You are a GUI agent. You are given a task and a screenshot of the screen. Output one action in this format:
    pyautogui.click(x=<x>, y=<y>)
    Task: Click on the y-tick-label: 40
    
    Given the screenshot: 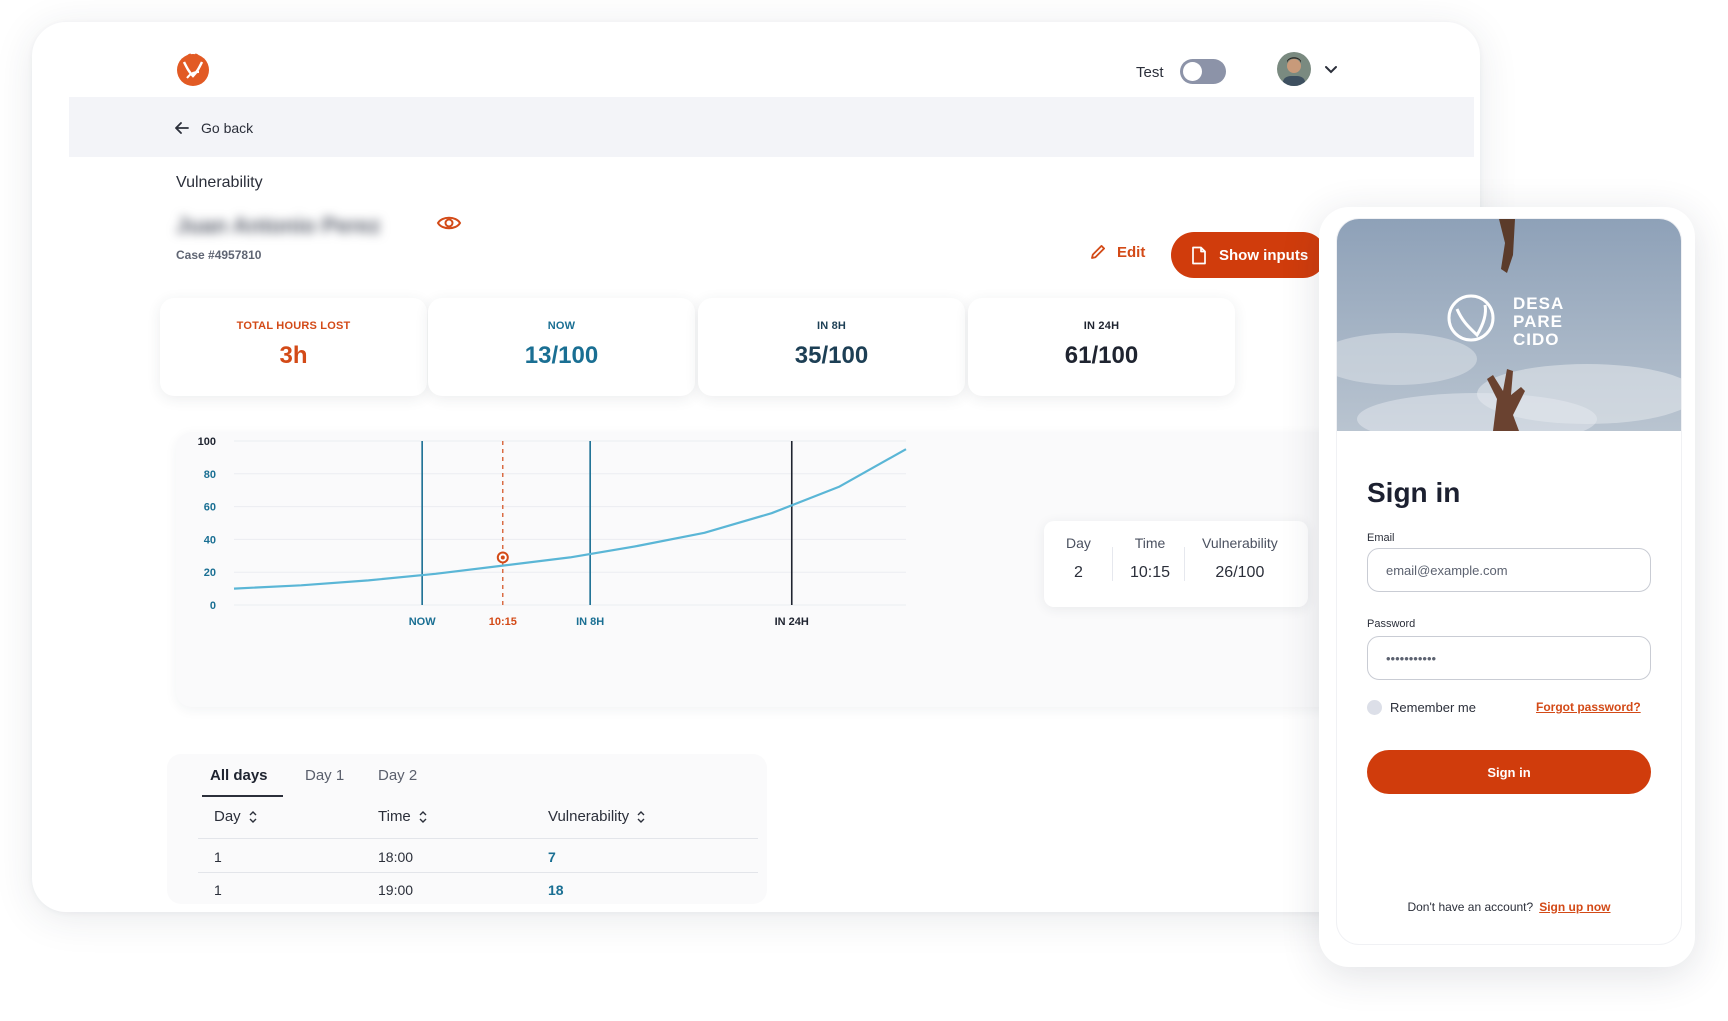 What is the action you would take?
    pyautogui.click(x=210, y=540)
    